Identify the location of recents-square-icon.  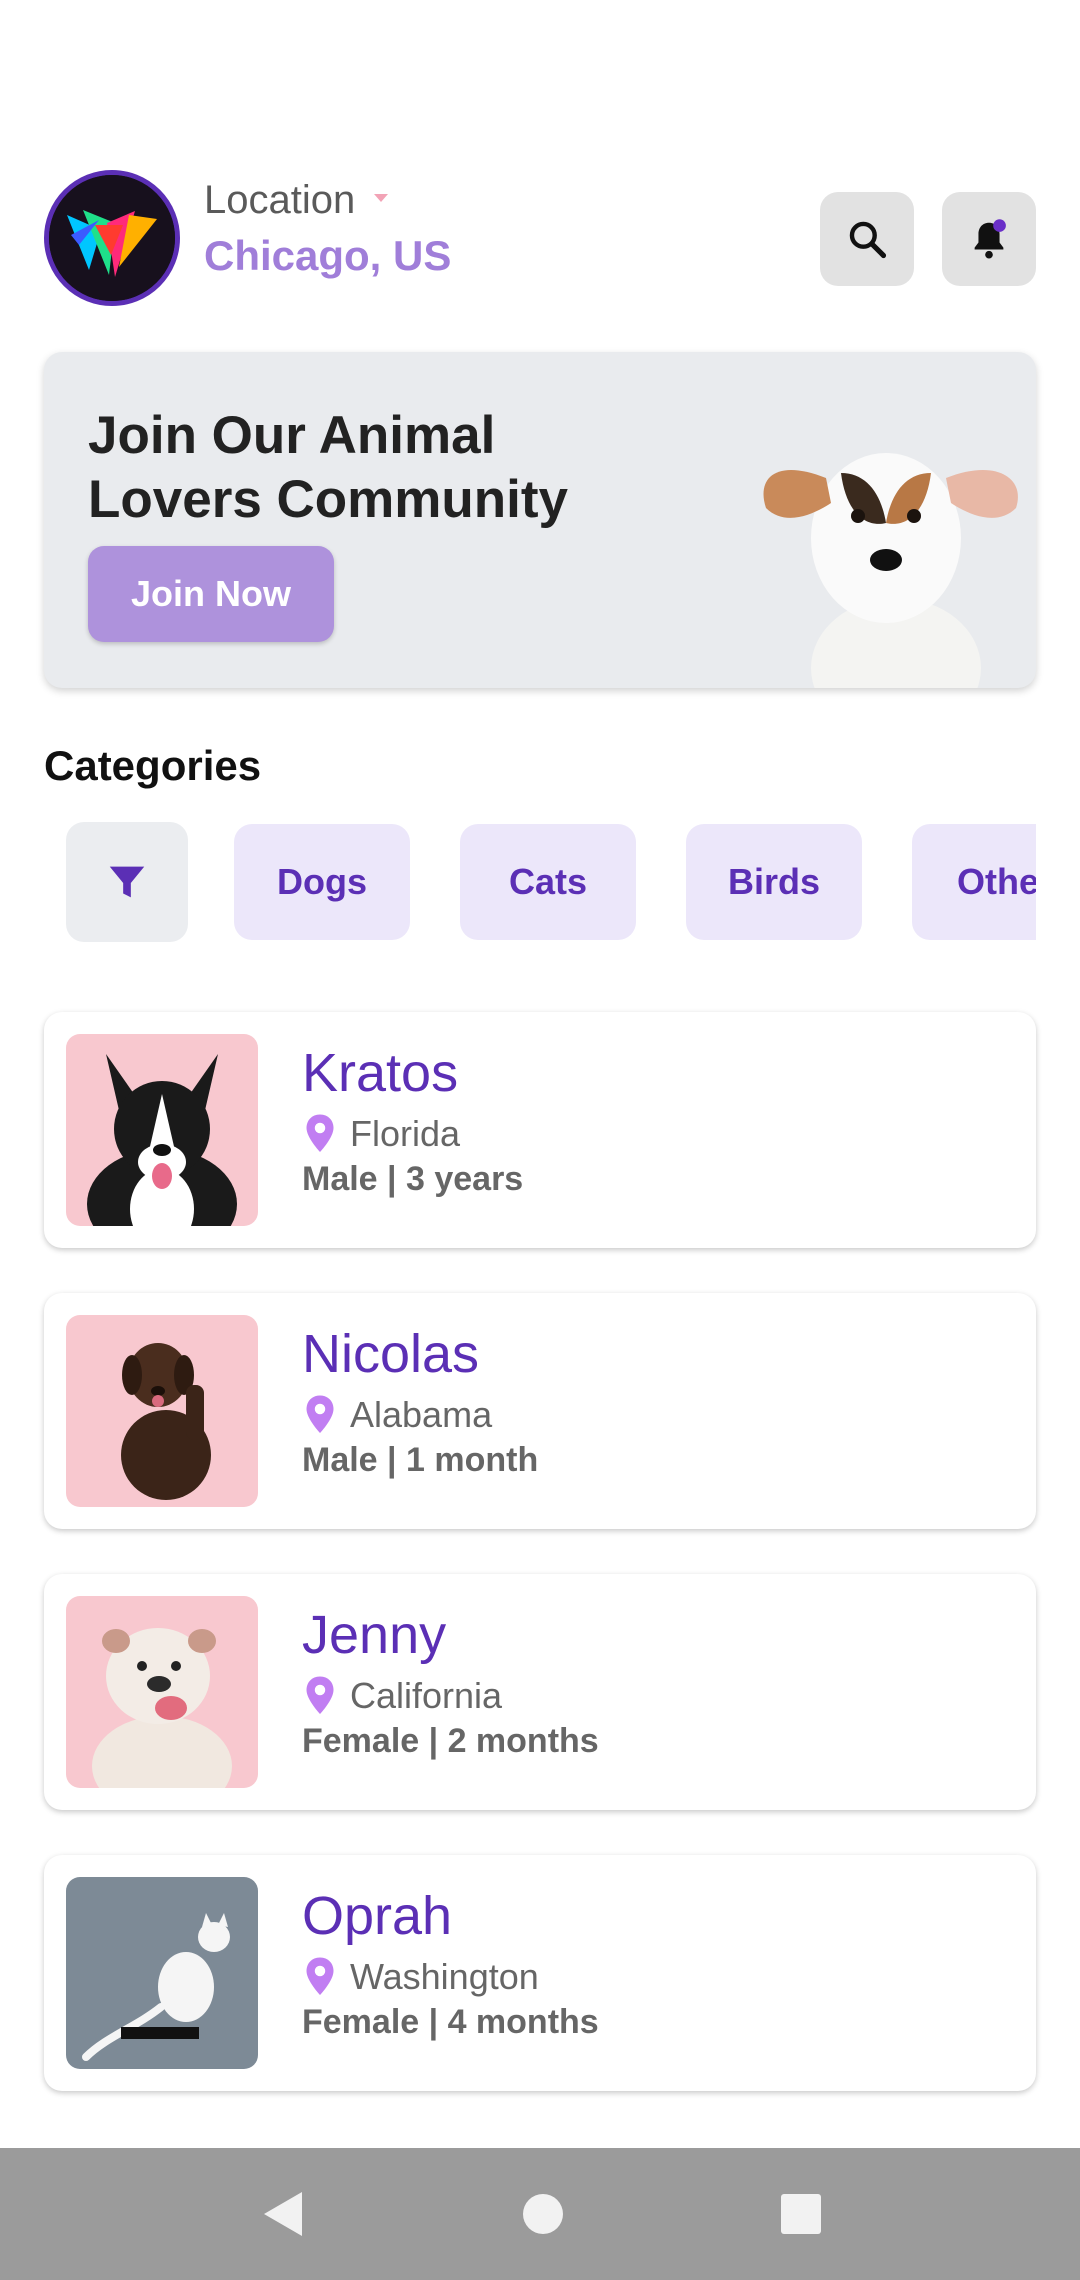
(801, 2214).